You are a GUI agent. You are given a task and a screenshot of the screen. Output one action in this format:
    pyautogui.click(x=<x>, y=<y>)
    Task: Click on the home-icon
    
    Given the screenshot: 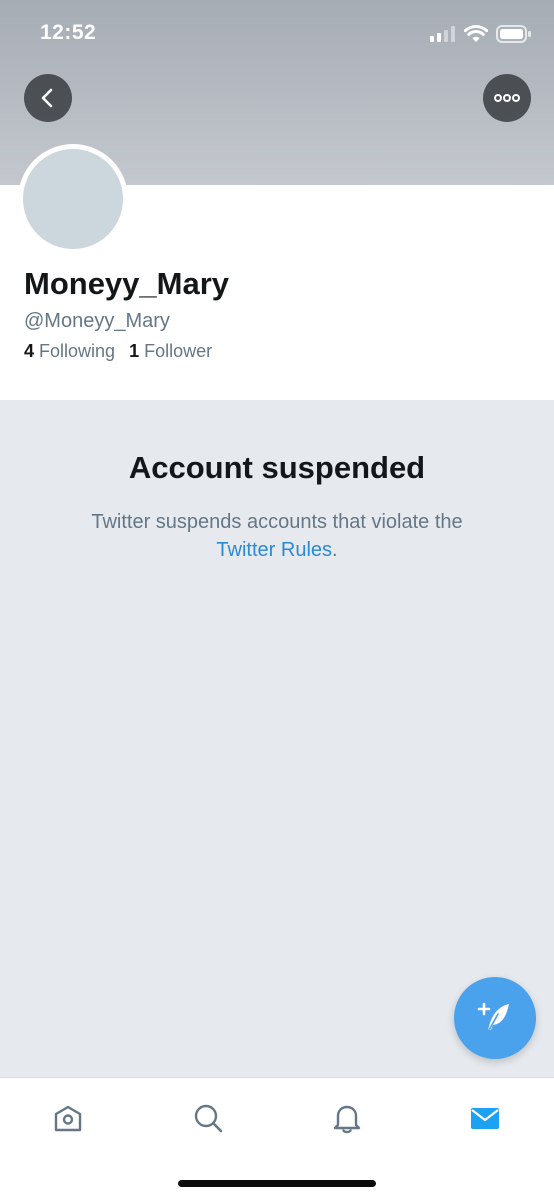 What is the action you would take?
    pyautogui.click(x=68, y=1118)
    